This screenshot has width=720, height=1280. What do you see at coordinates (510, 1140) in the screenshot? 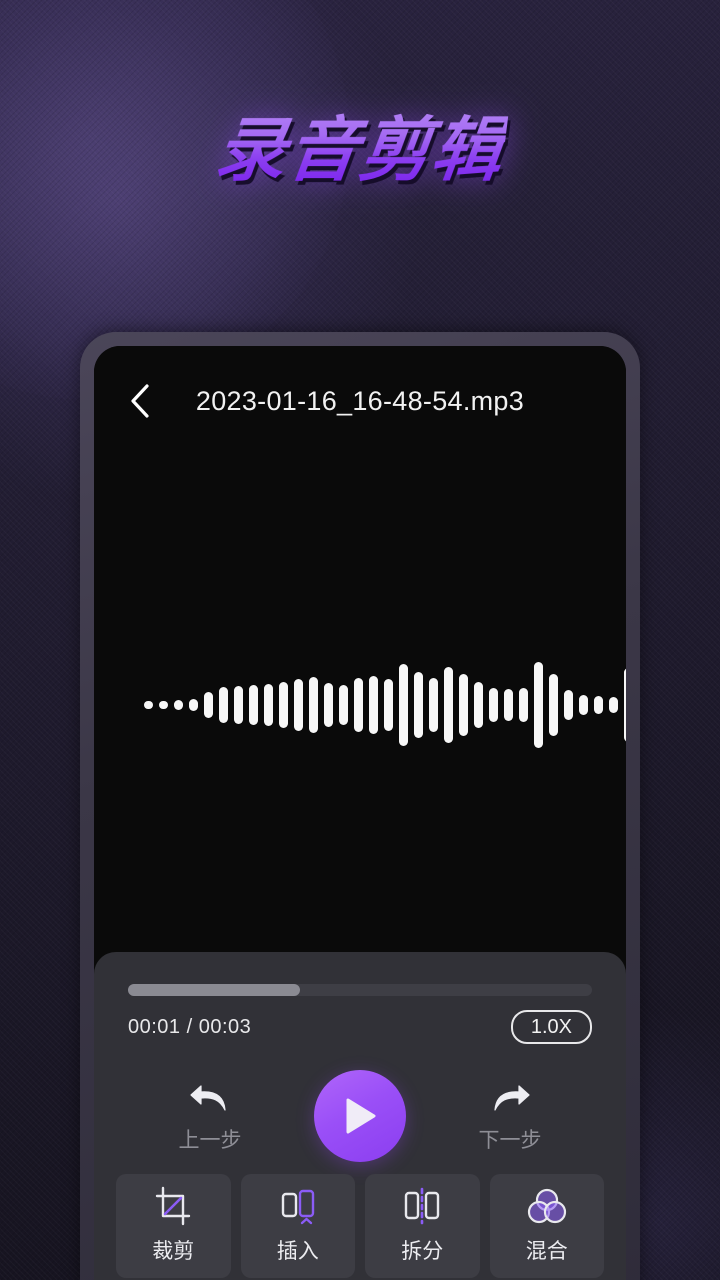
I see `redo-label: 下一步` at bounding box center [510, 1140].